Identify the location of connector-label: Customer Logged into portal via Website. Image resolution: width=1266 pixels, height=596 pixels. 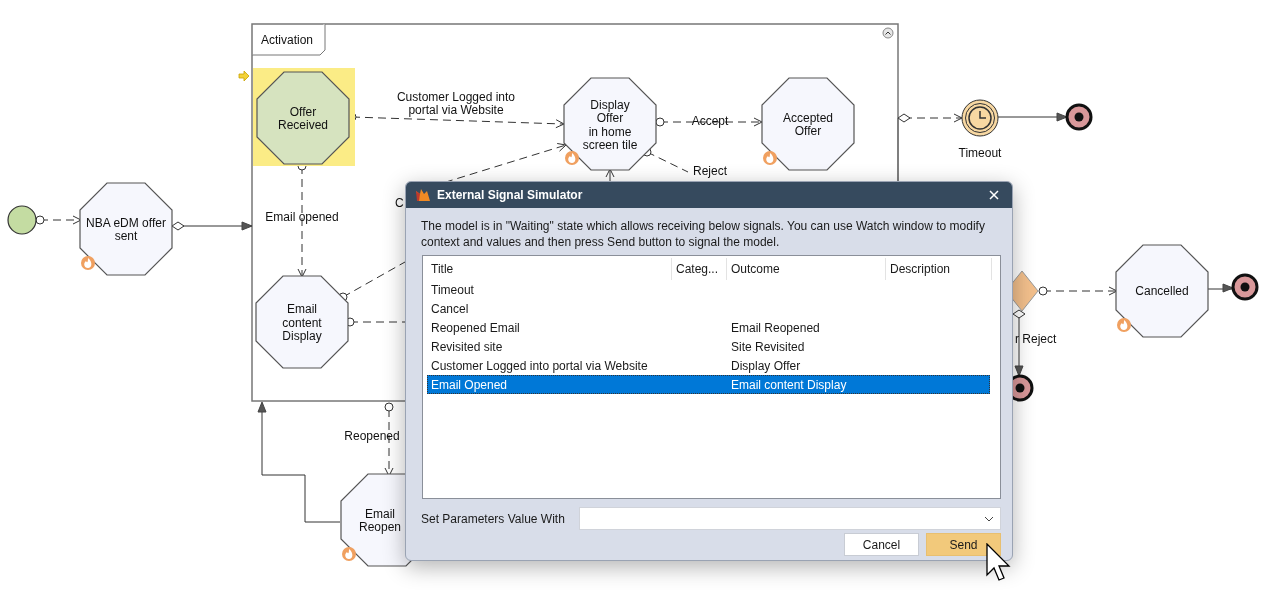
(456, 103).